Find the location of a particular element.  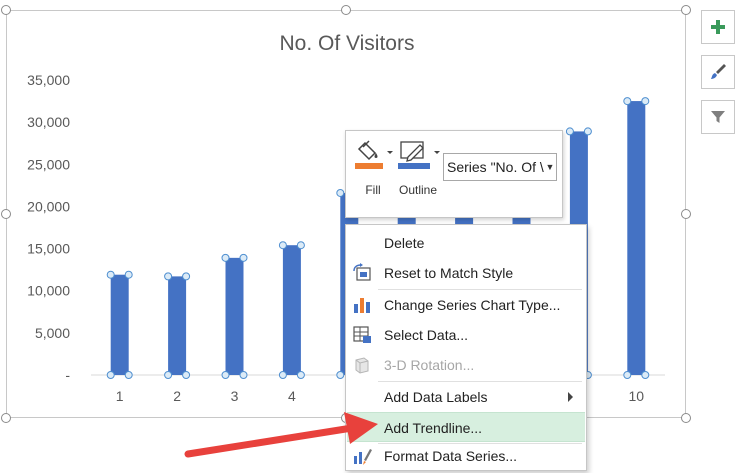

outline-color-swatch is located at coordinates (414, 166).